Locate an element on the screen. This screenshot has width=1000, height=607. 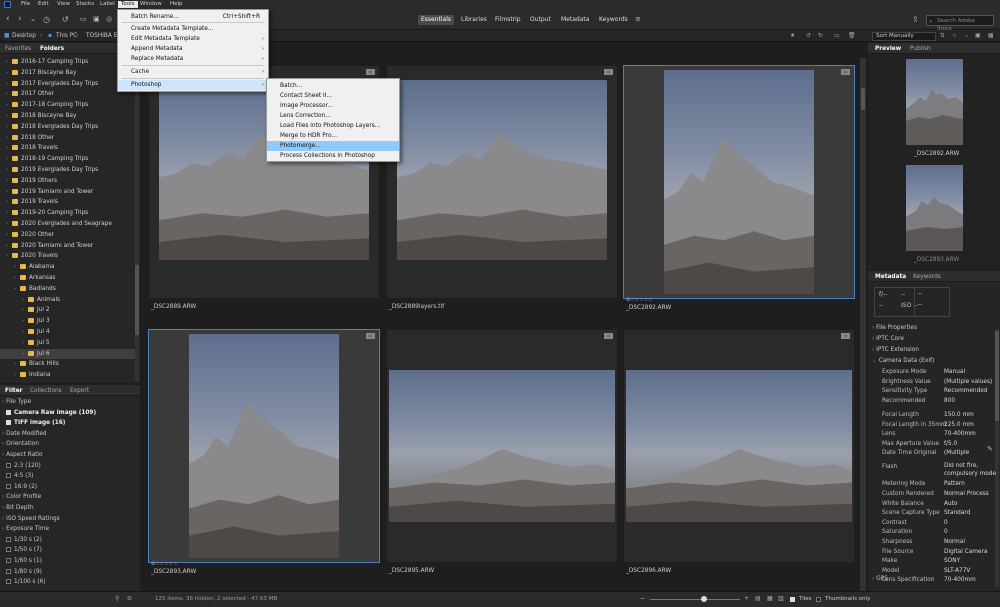
filter-option: 4:5 (3) is located at coordinates (19, 476).